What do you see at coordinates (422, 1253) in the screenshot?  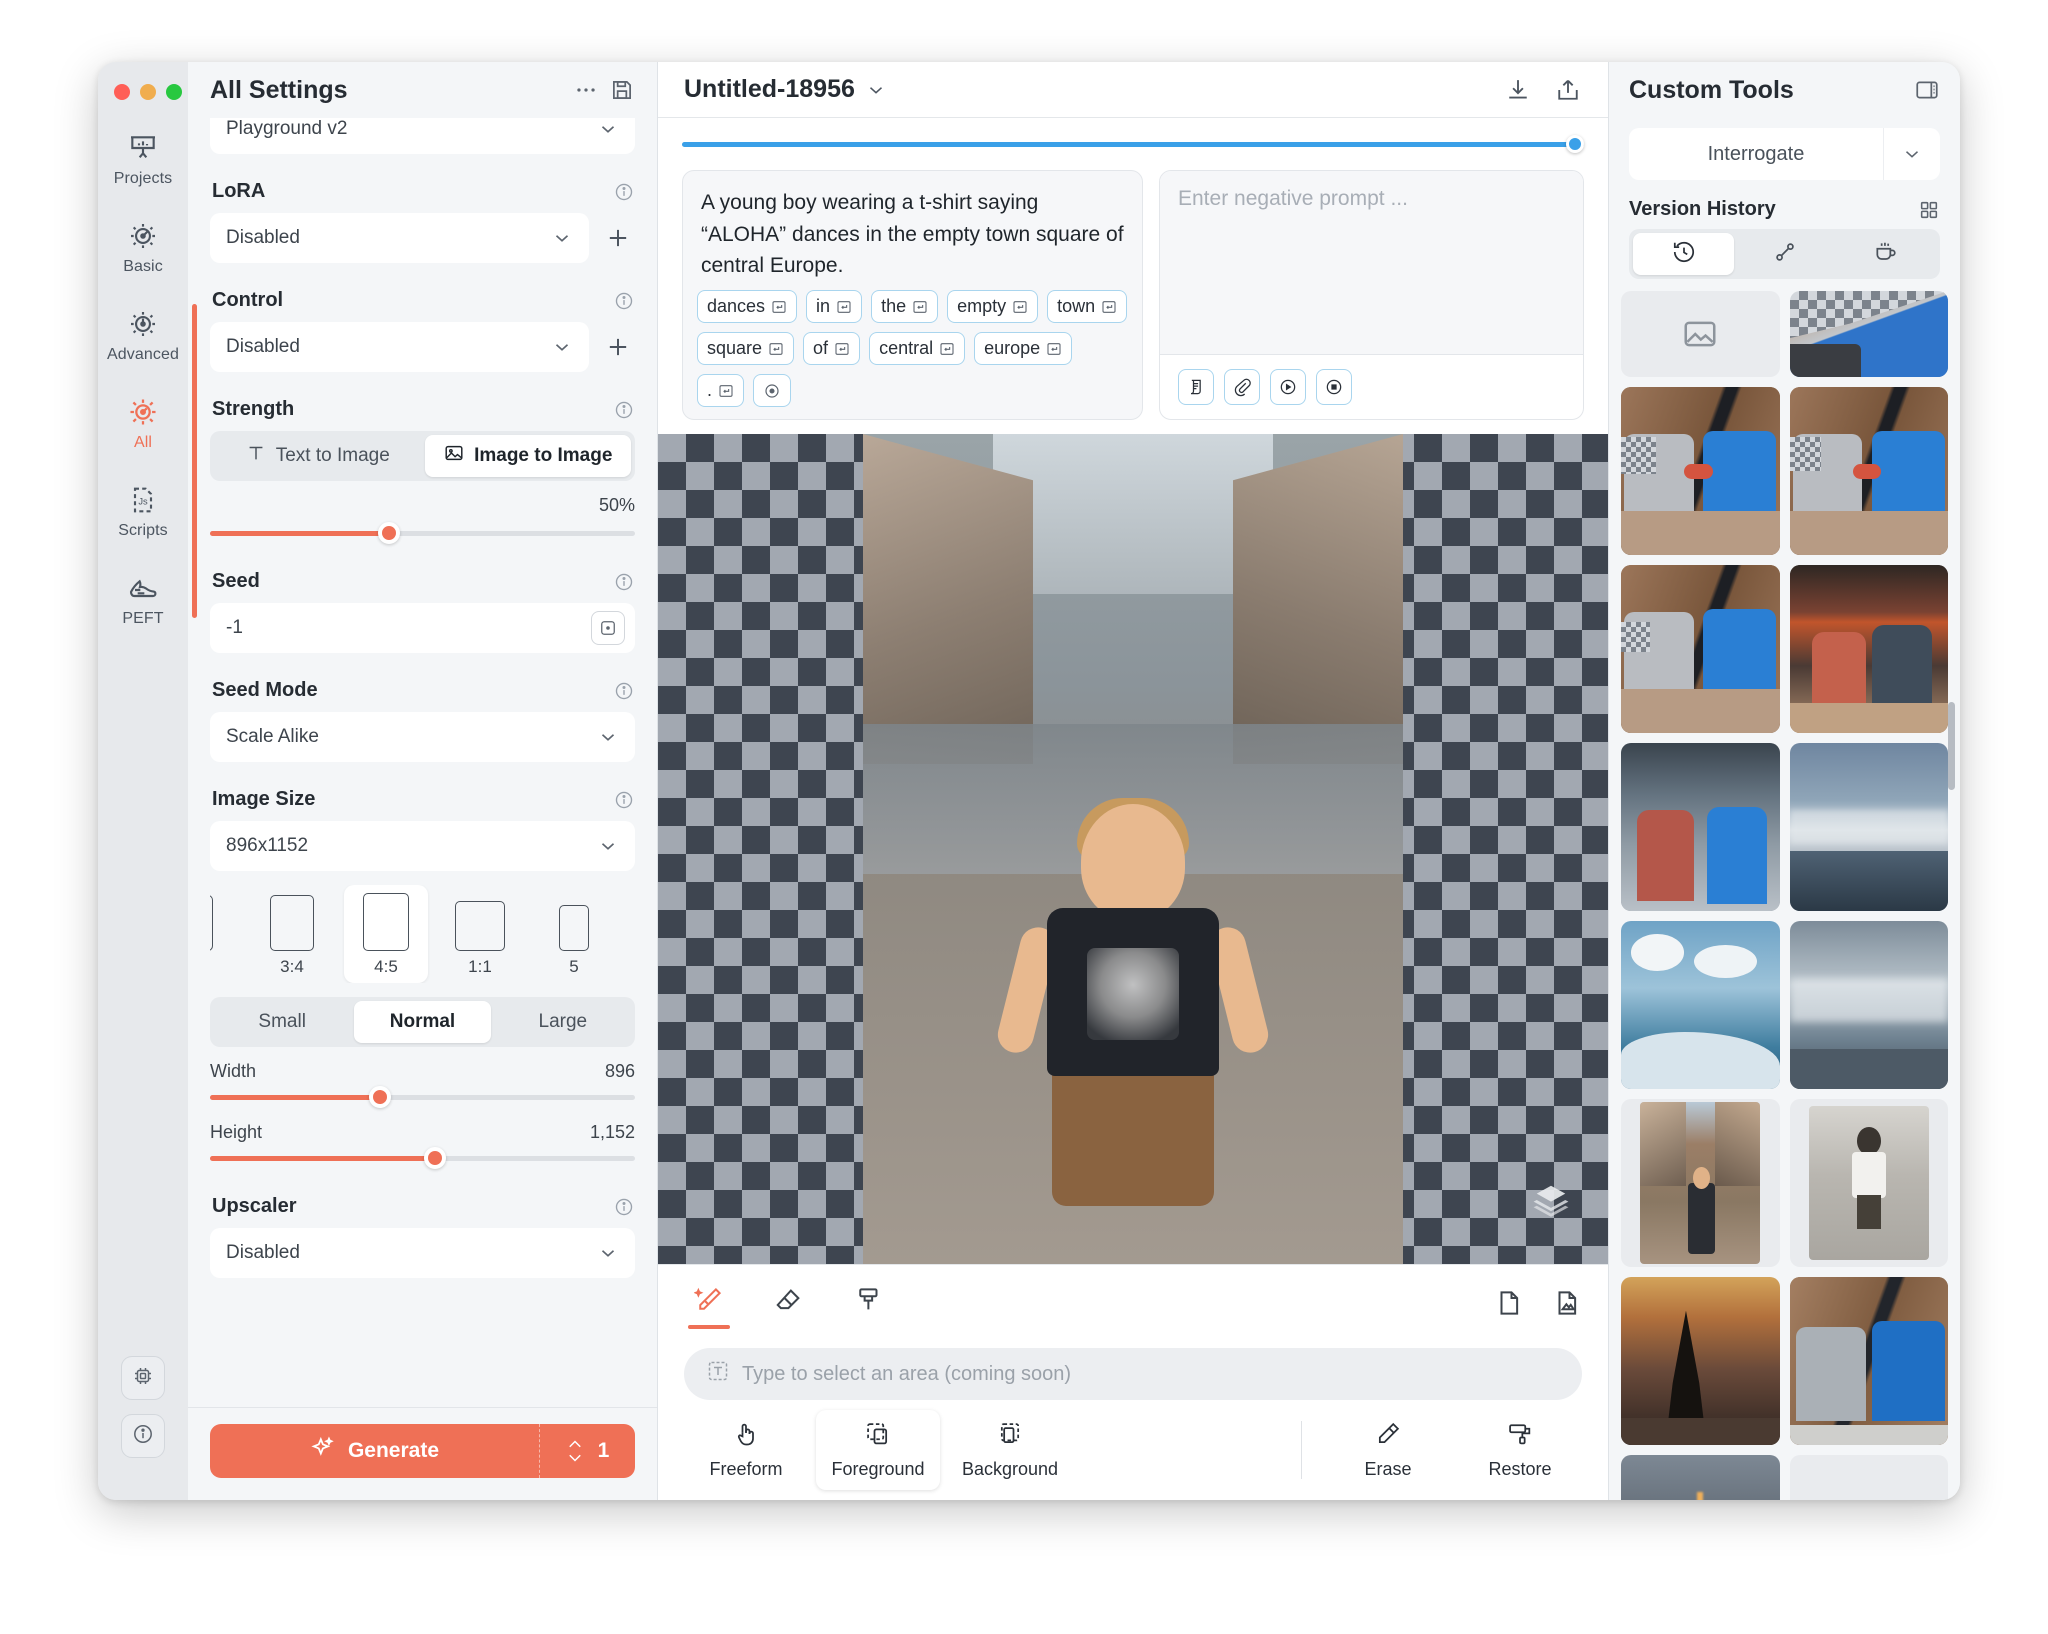 I see `upscaler-select: Disabled` at bounding box center [422, 1253].